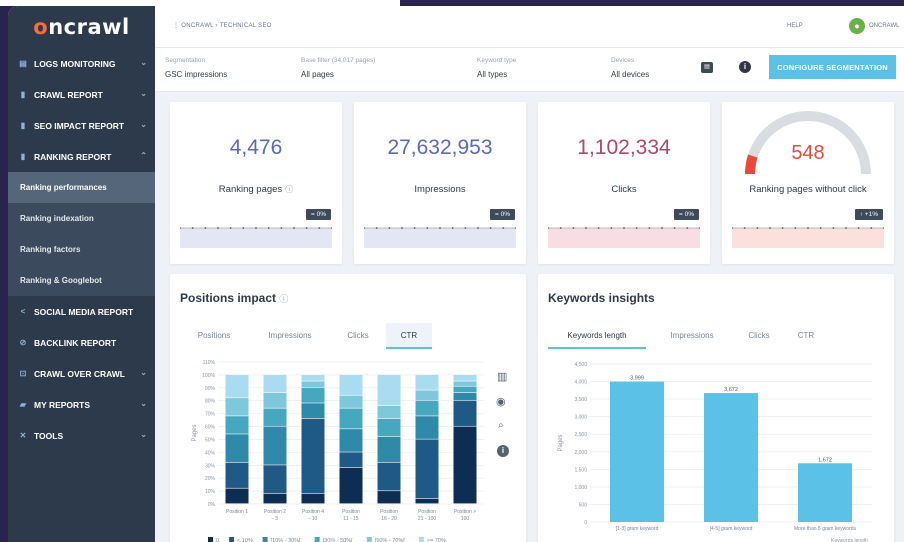  Describe the element at coordinates (502, 376) in the screenshot. I see `bar-chart-icon: ▥` at that location.